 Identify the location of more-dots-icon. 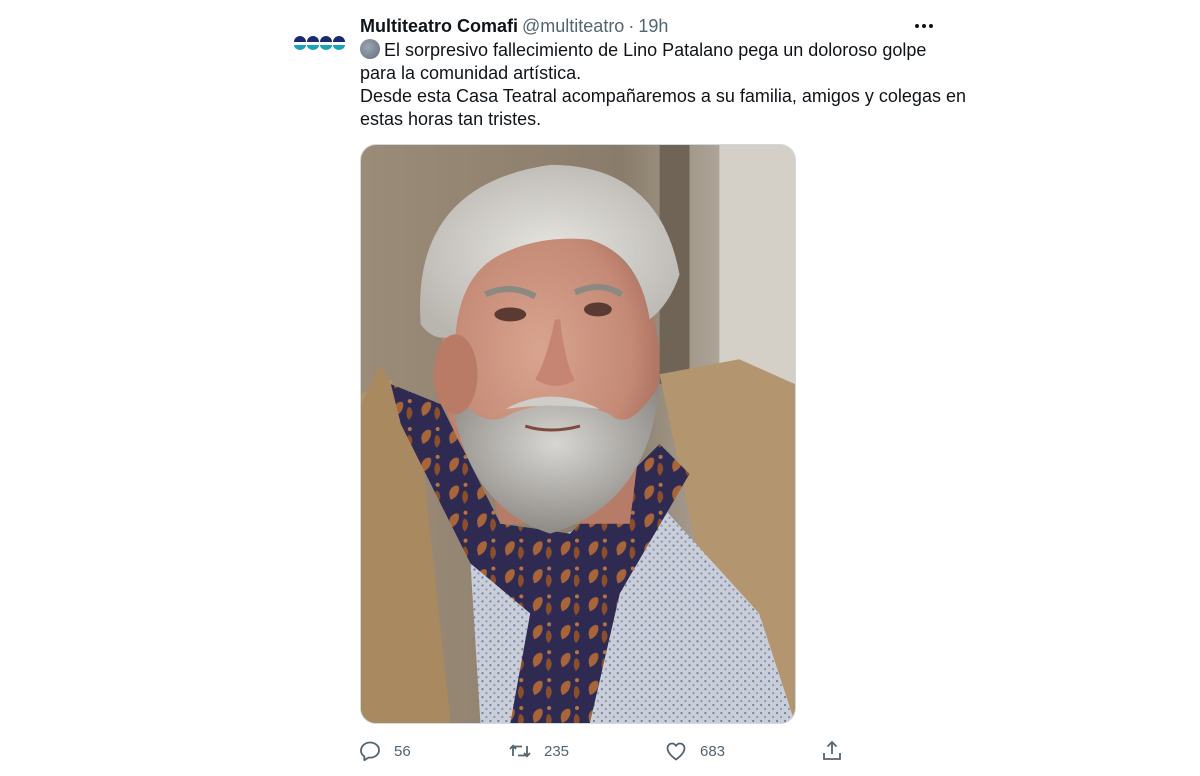
(924, 26).